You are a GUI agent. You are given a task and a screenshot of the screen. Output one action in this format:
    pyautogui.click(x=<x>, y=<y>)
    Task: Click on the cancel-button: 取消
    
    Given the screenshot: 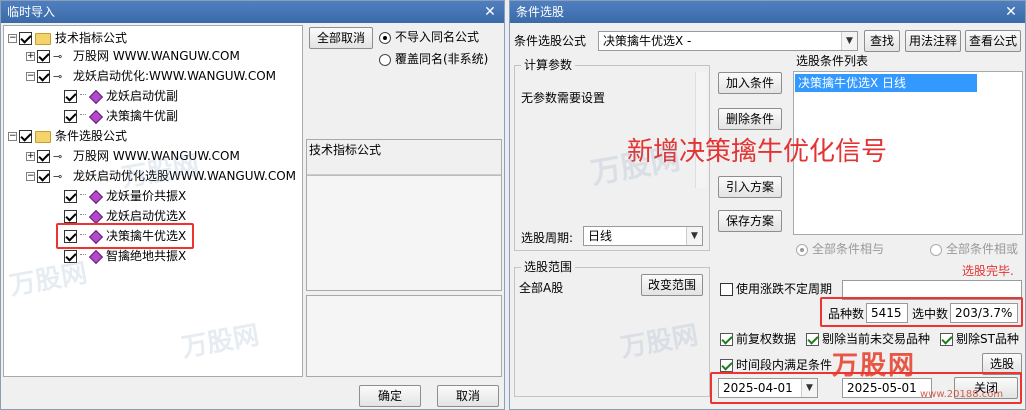 What is the action you would take?
    pyautogui.click(x=468, y=396)
    